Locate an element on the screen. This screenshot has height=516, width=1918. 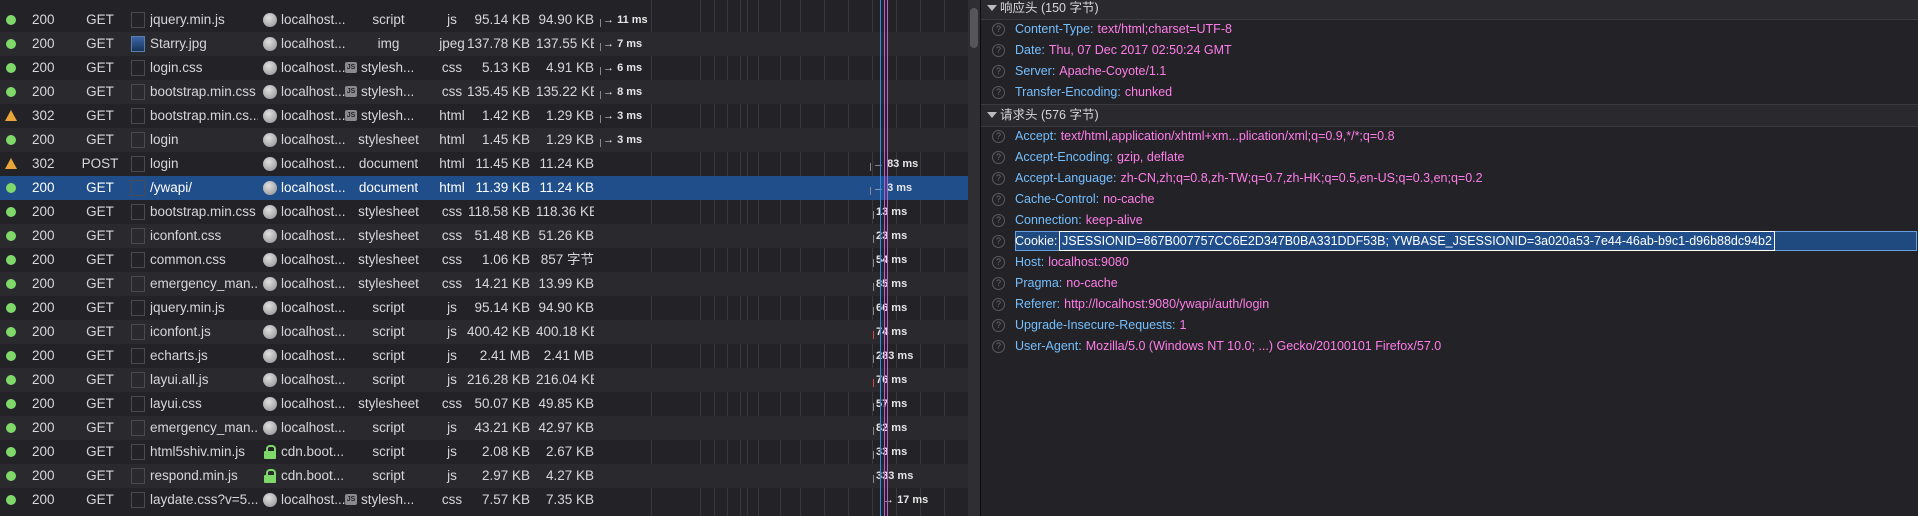
request-file: html5shiv.min.js is located at coordinates (204, 452).